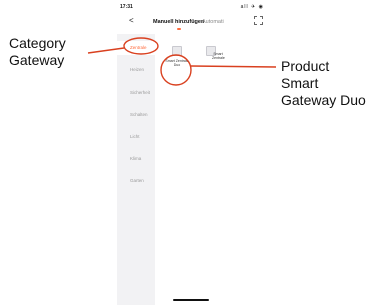  What do you see at coordinates (179, 29) in the screenshot?
I see `active-tab-indicator` at bounding box center [179, 29].